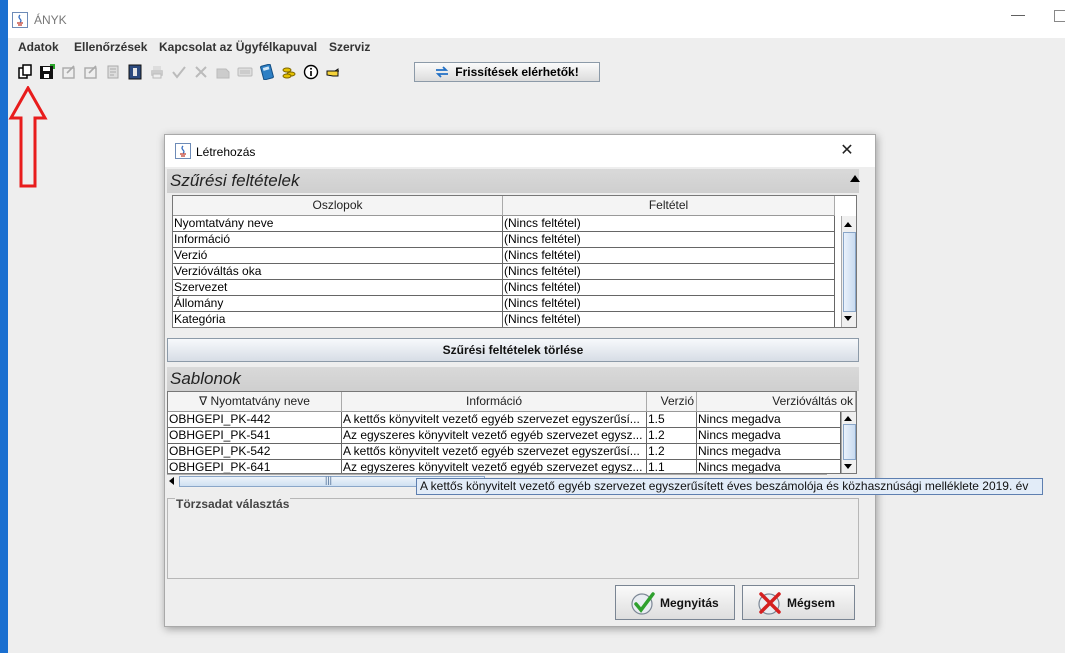 This screenshot has width=1065, height=653. I want to click on collapse-up-icon, so click(855, 178).